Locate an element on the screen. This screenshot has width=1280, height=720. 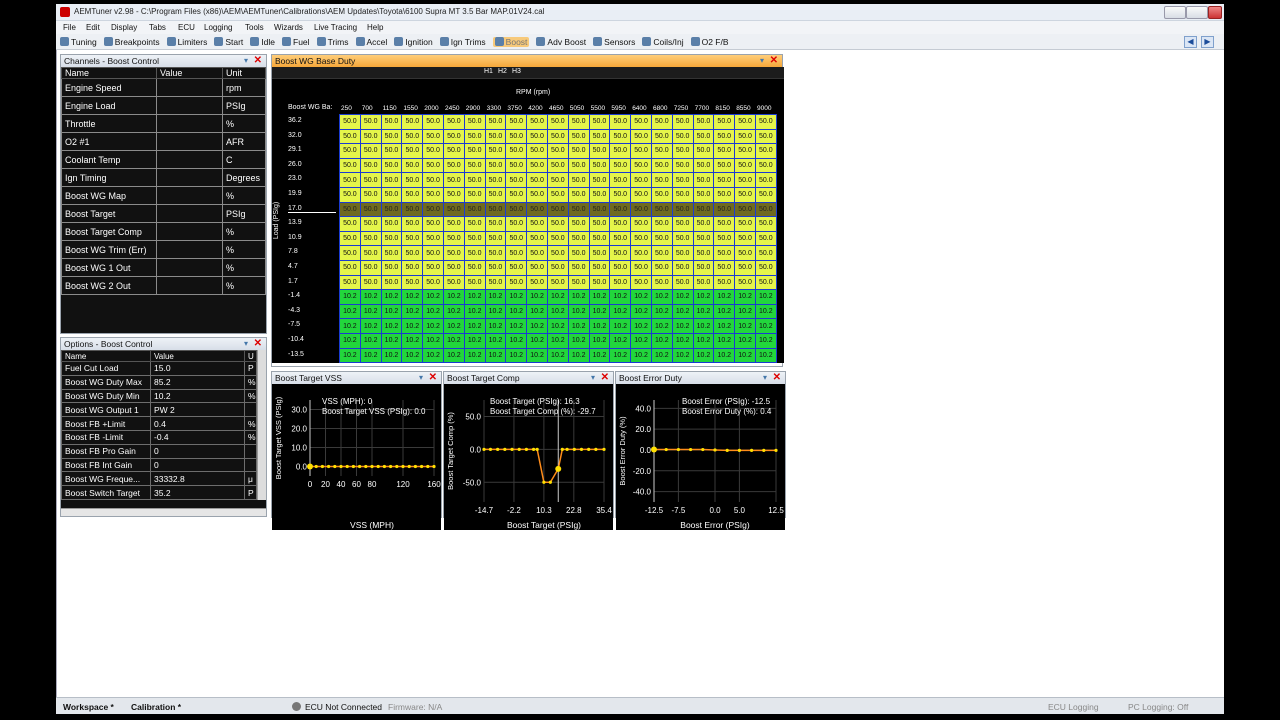
load-breakpoint: 36.2 is located at coordinates (295, 120).